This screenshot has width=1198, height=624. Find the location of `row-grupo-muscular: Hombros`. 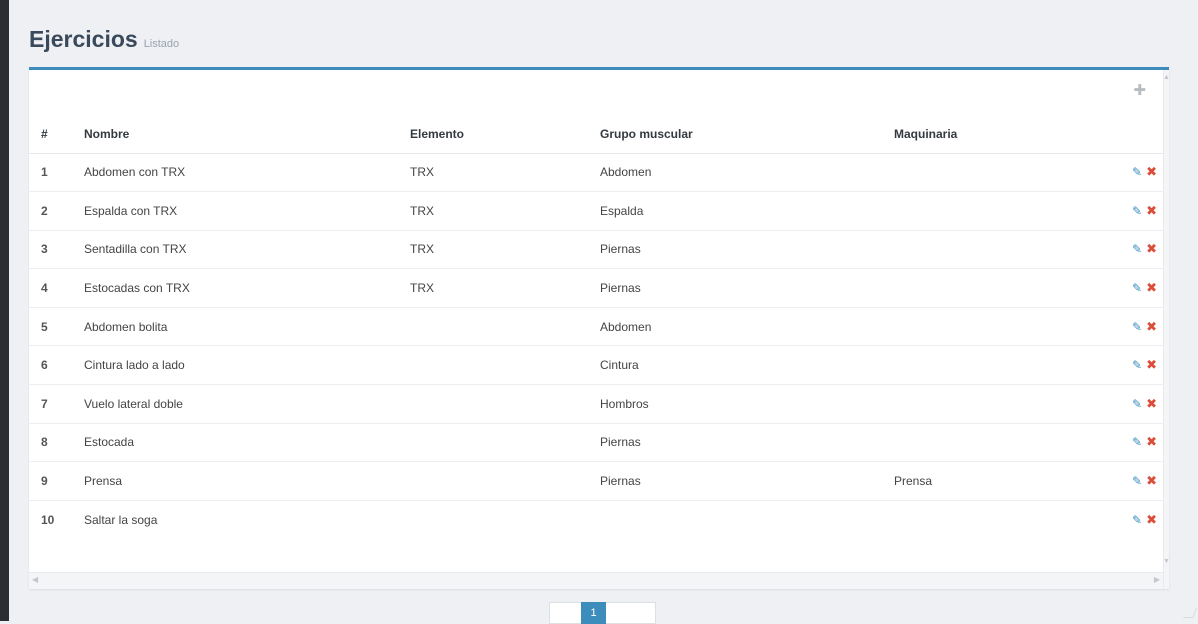

row-grupo-muscular: Hombros is located at coordinates (747, 404).